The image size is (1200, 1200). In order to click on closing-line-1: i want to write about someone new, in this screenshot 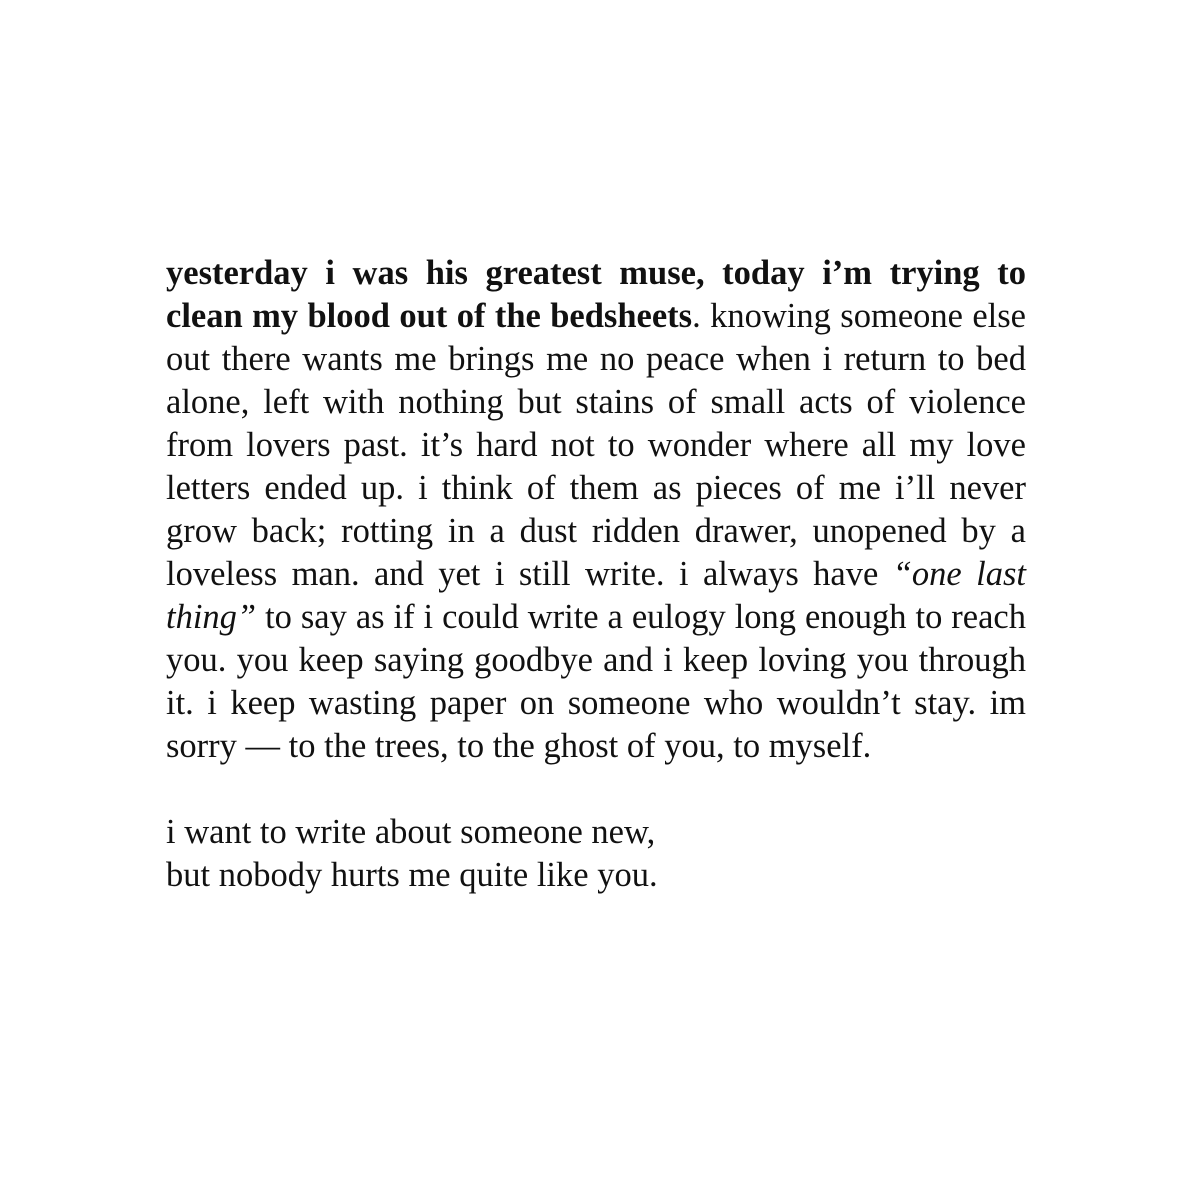, I will do `click(411, 832)`.